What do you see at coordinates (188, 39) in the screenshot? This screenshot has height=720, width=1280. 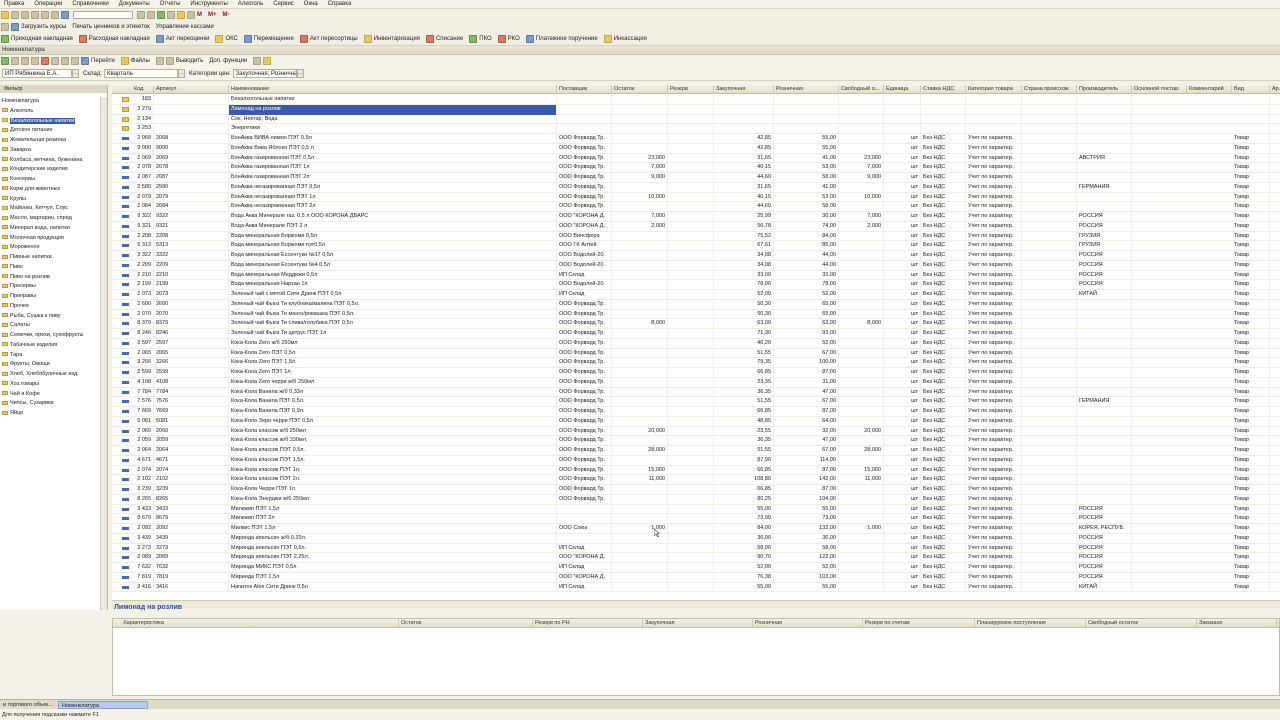 I see `document-button: Акт переоценки` at bounding box center [188, 39].